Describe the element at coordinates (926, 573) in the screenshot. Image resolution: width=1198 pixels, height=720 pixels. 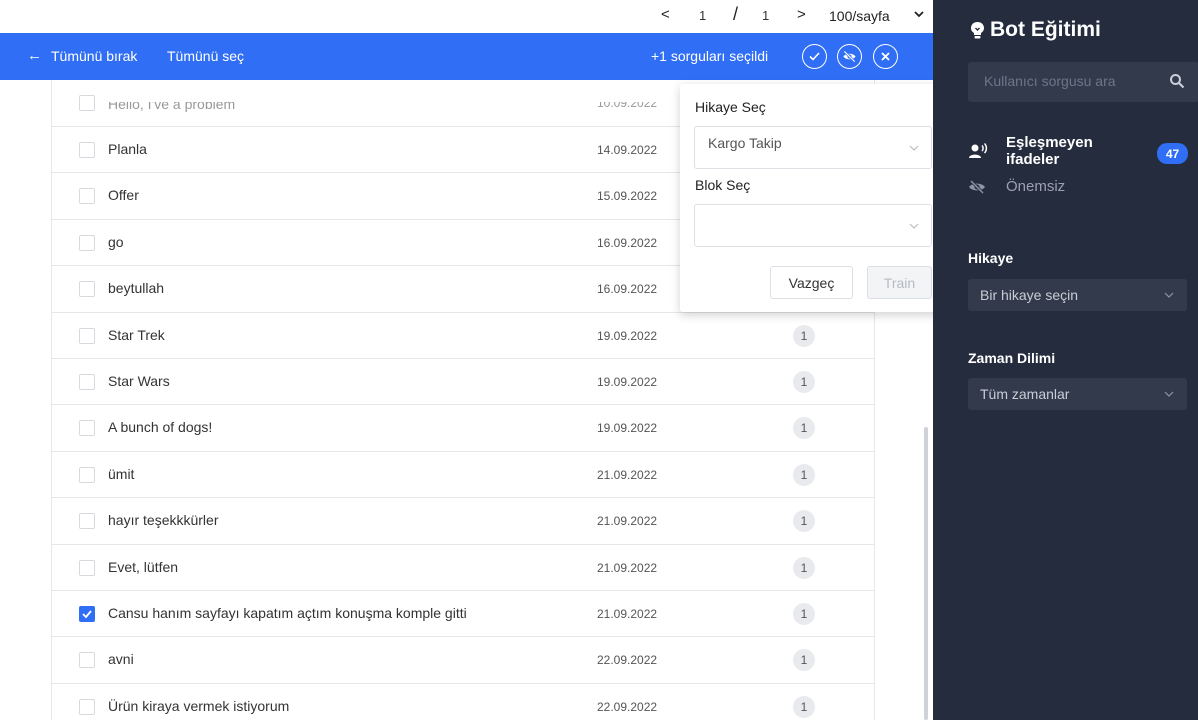
I see `scrollbar` at that location.